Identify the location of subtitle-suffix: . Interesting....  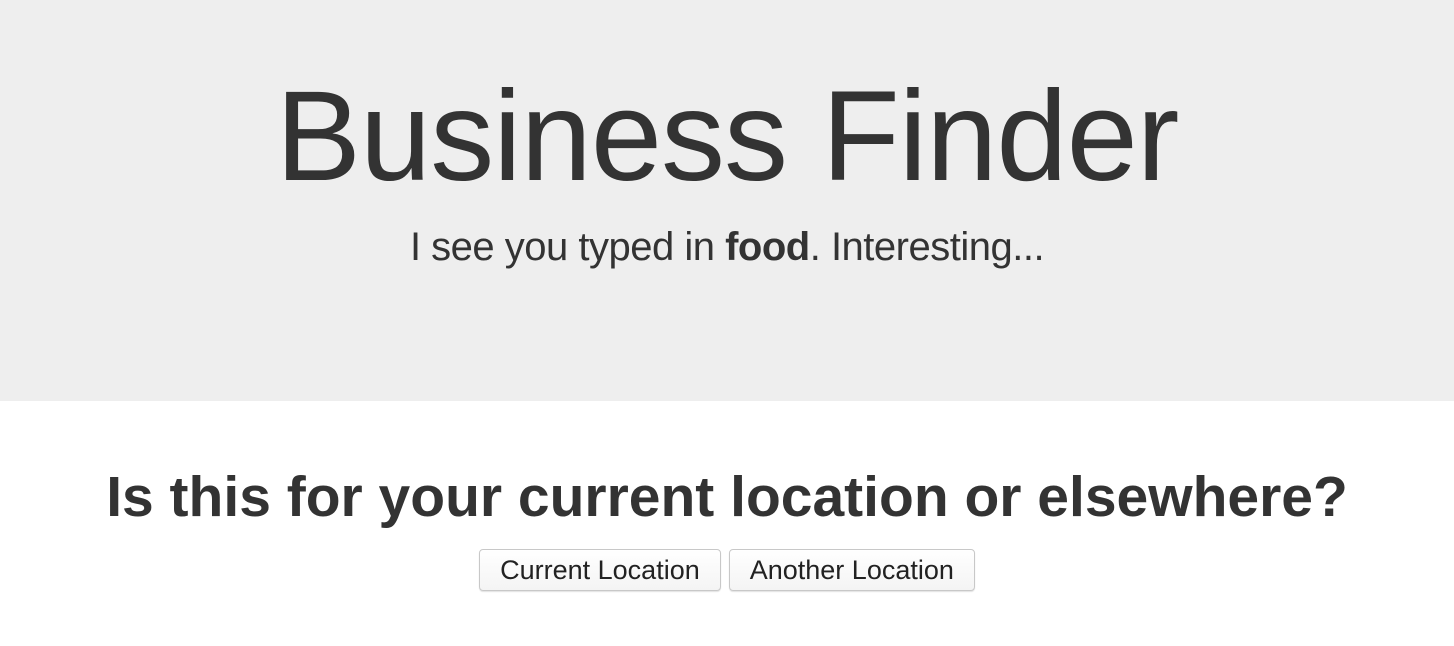
(927, 247).